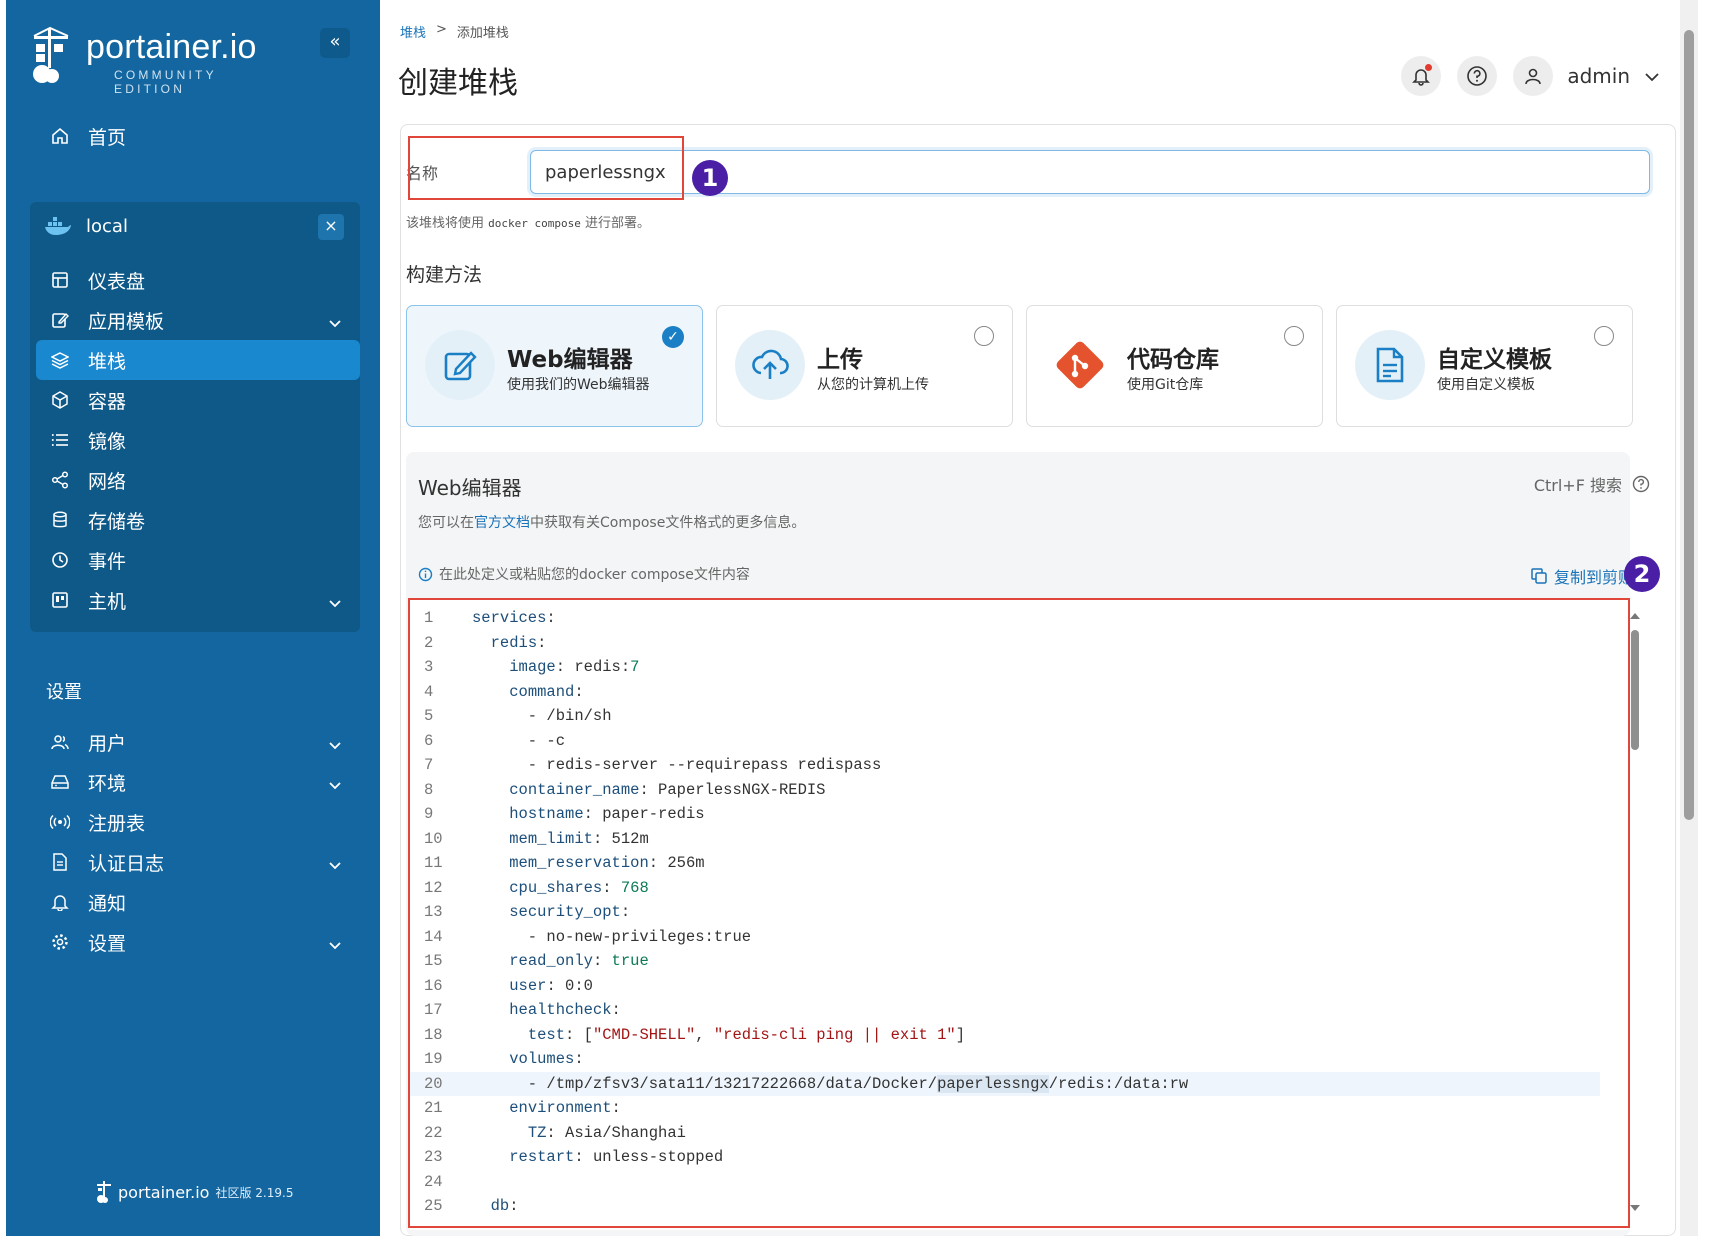 This screenshot has height=1236, width=1715. Describe the element at coordinates (1635, 690) in the screenshot. I see `editor-scroll-thumb` at that location.